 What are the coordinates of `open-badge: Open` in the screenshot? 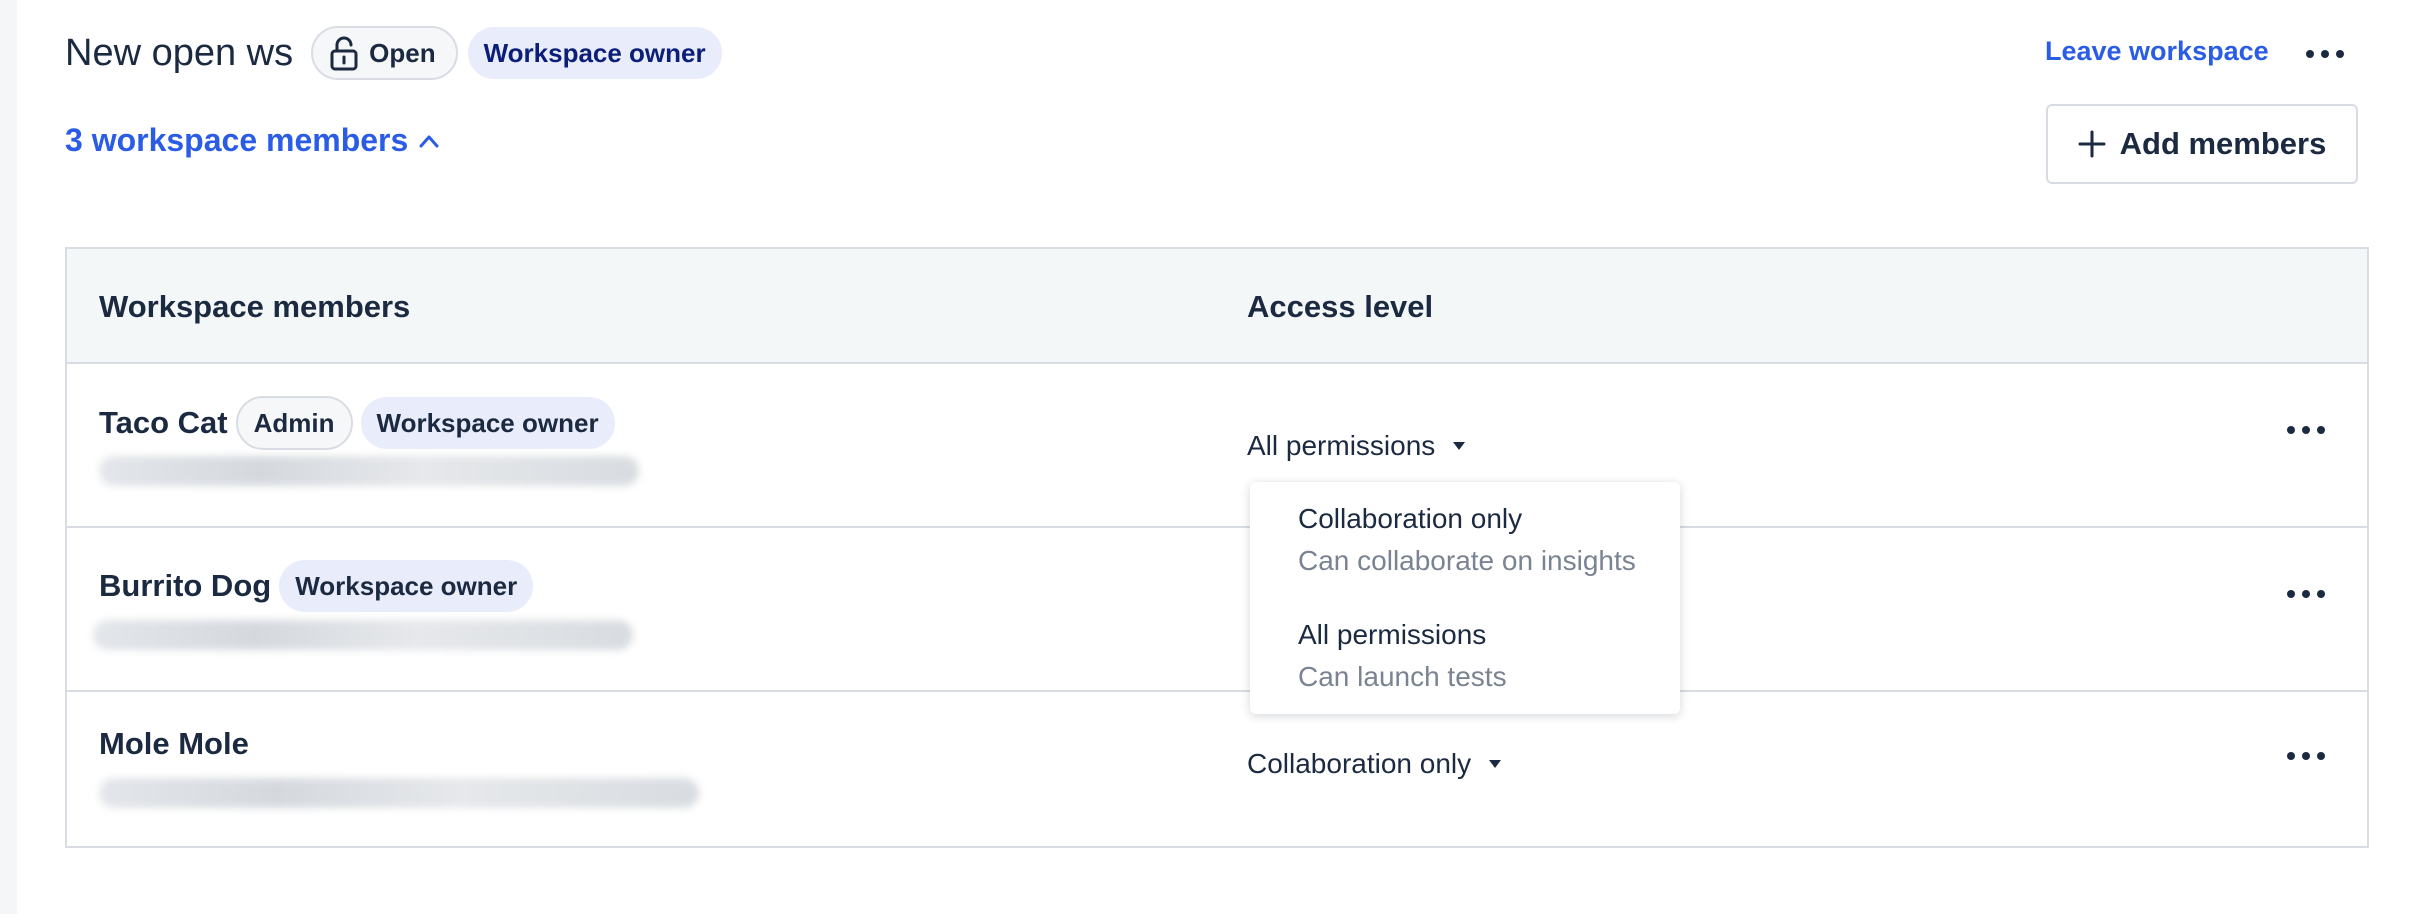 It's located at (384, 53).